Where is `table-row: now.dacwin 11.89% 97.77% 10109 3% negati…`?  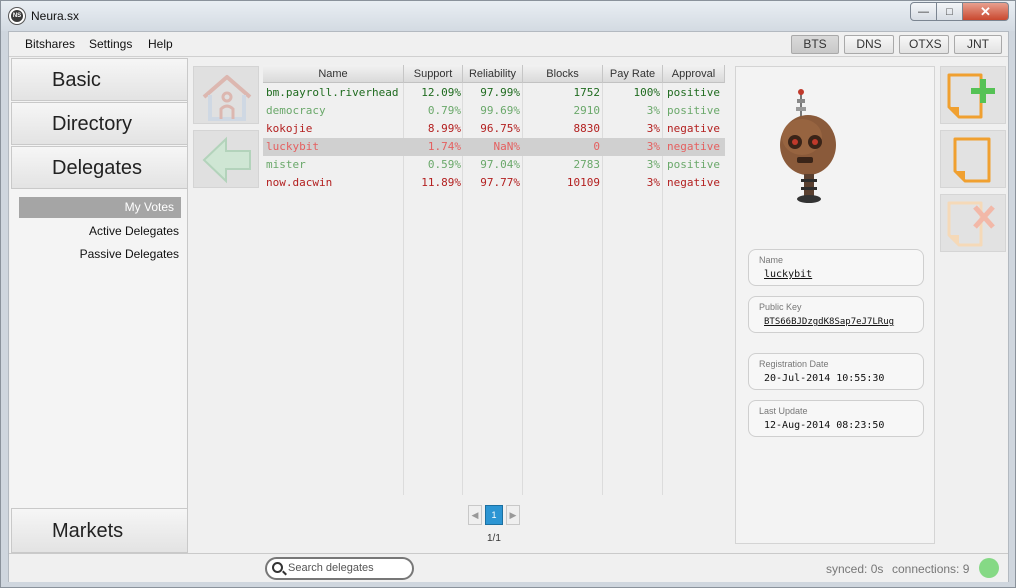
table-row: now.dacwin 11.89% 97.77% 10109 3% negati… is located at coordinates (494, 183).